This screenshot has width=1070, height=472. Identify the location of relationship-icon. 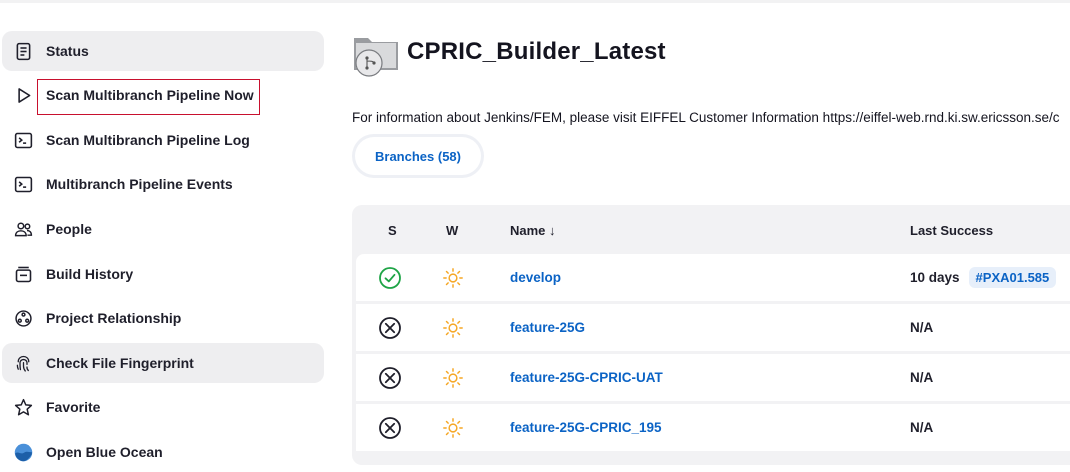
(23, 318).